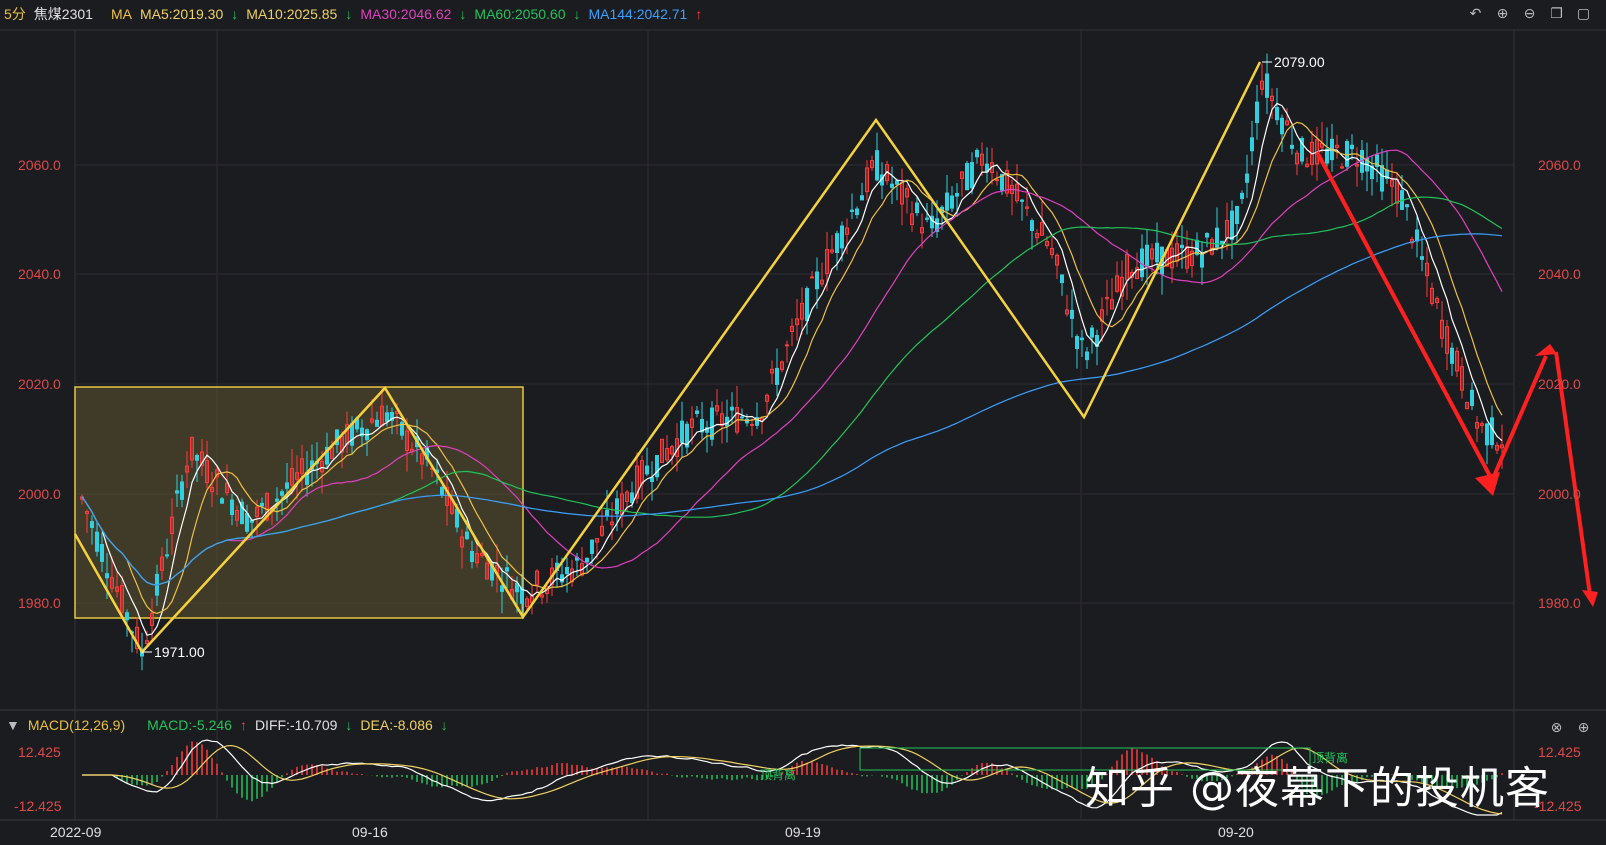  Describe the element at coordinates (1570, 727) in the screenshot. I see `macd-toolbar: ⊗ ⊕` at that location.